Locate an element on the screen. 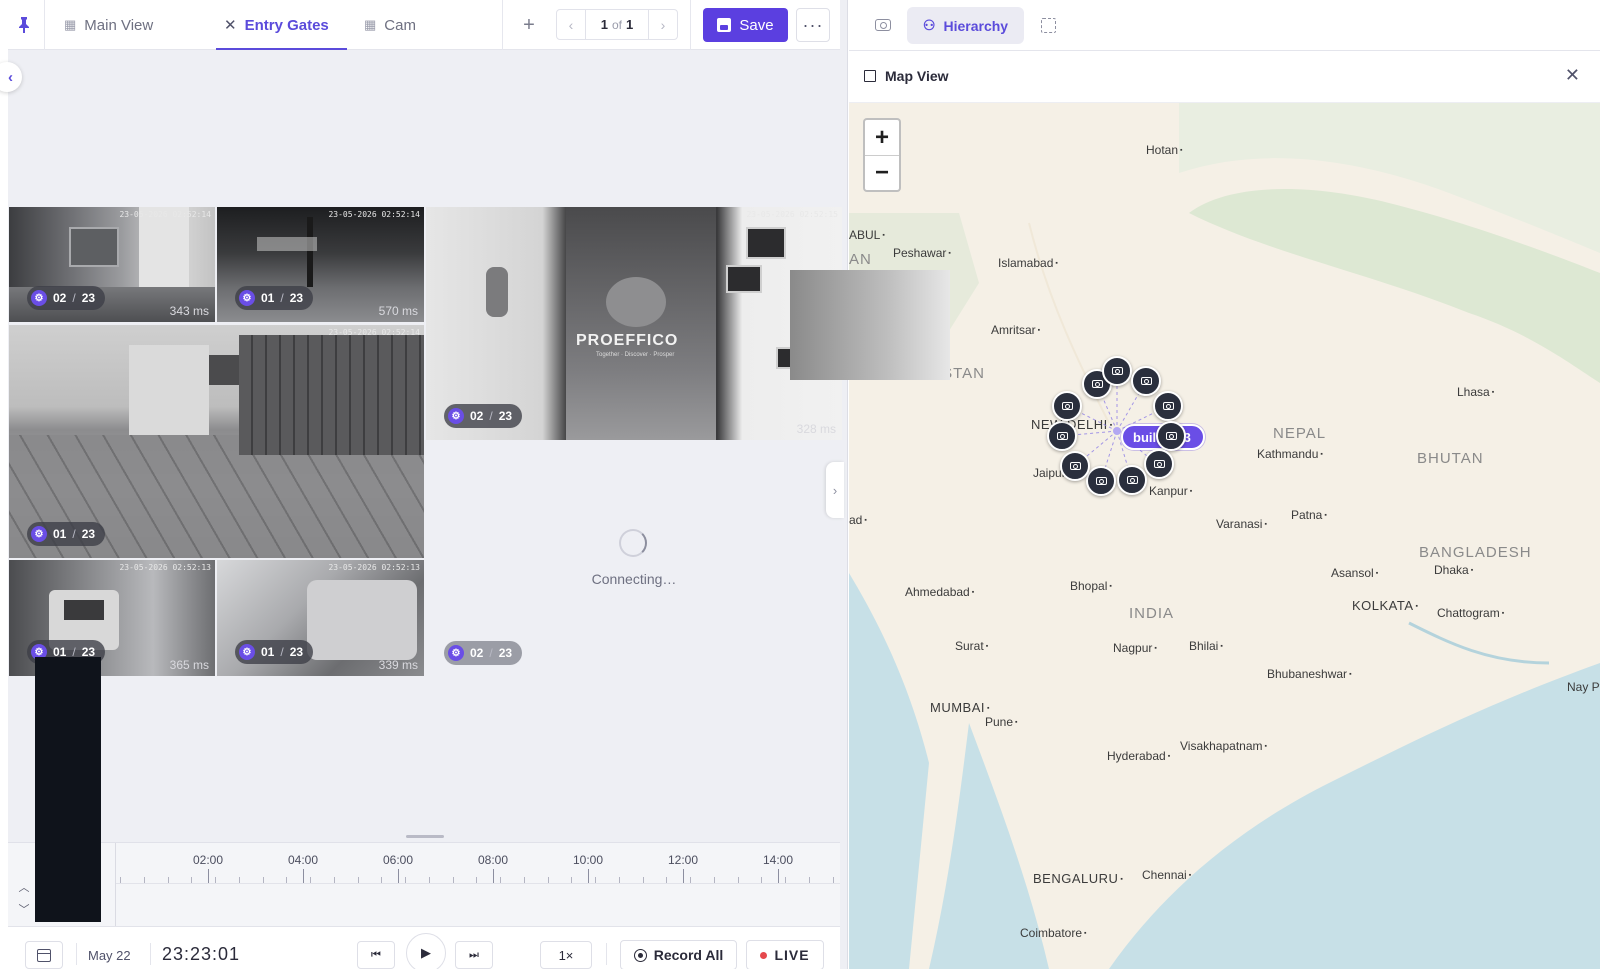  playback-speed-button: 1× is located at coordinates (566, 955).